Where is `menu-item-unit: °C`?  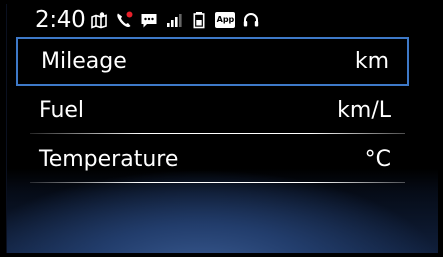 menu-item-unit: °C is located at coordinates (377, 159).